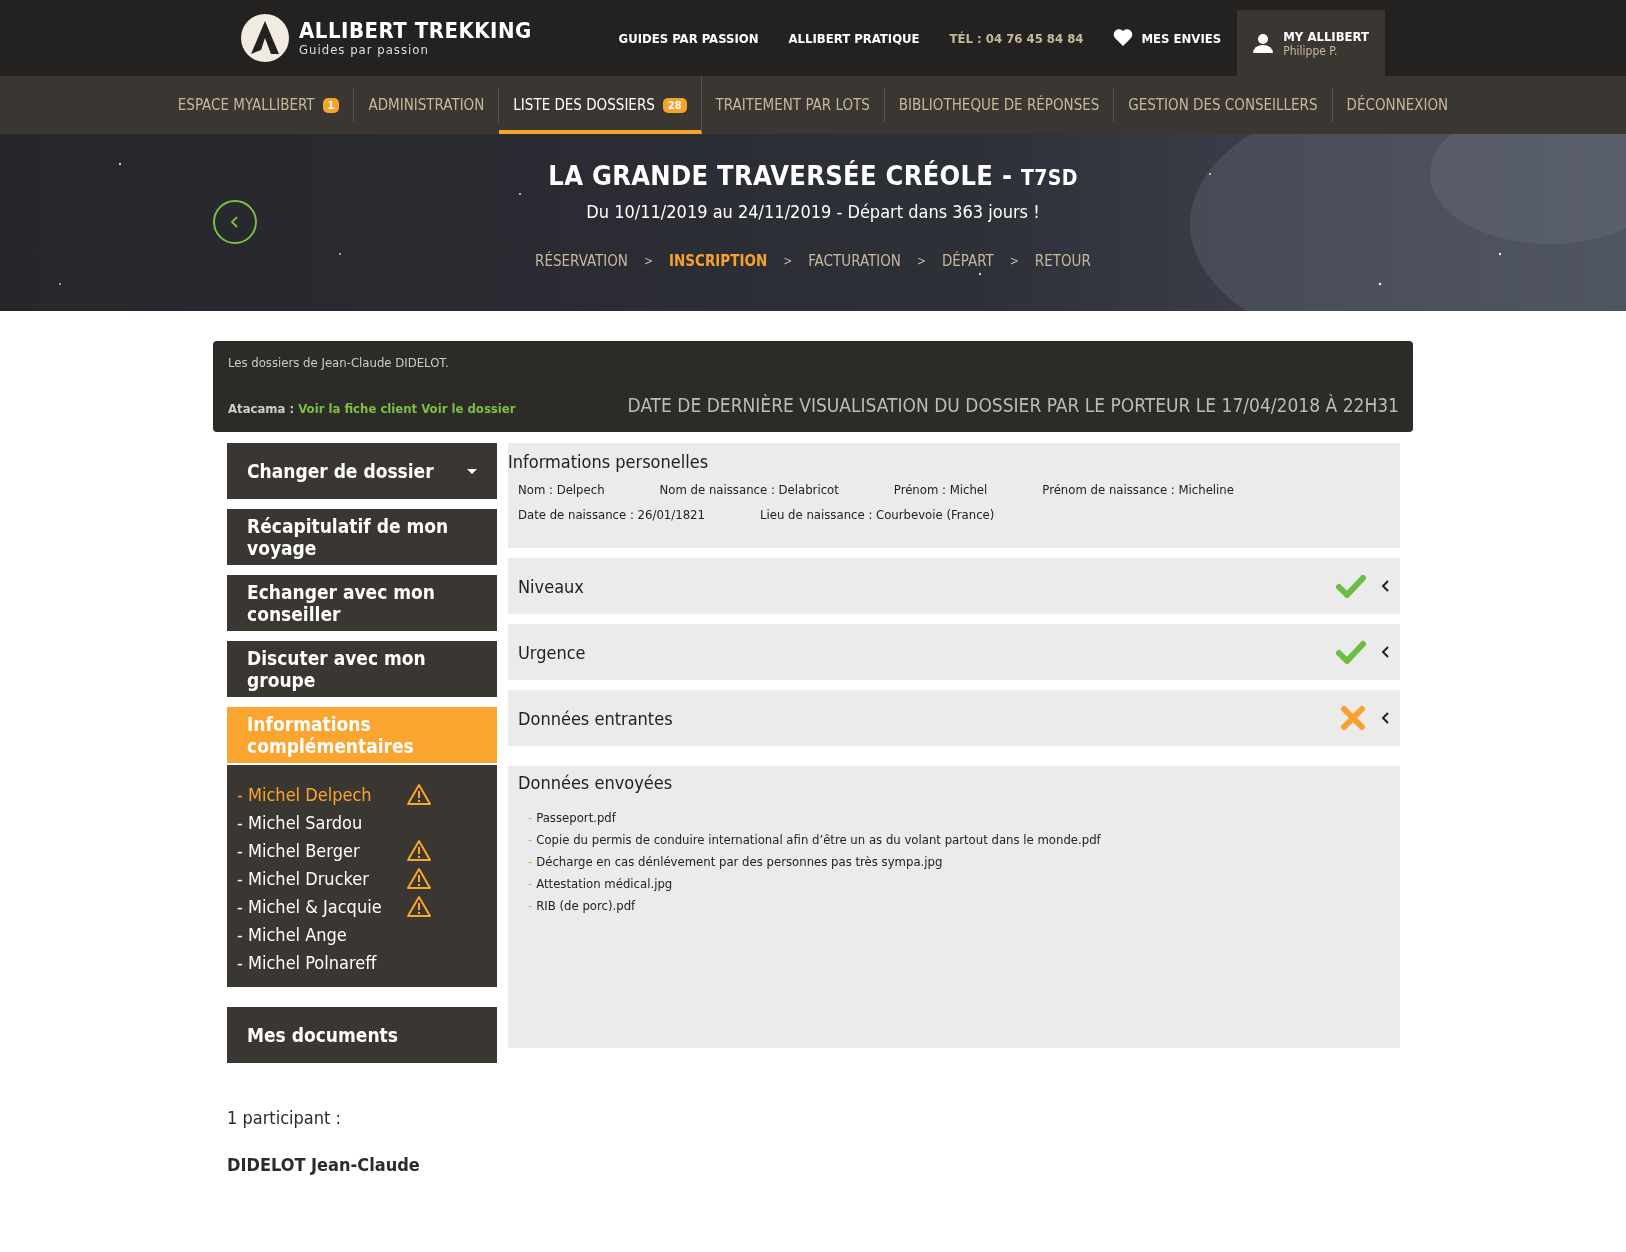 The height and width of the screenshot is (1252, 1626). I want to click on file-link: Passeport.pdf, so click(576, 818).